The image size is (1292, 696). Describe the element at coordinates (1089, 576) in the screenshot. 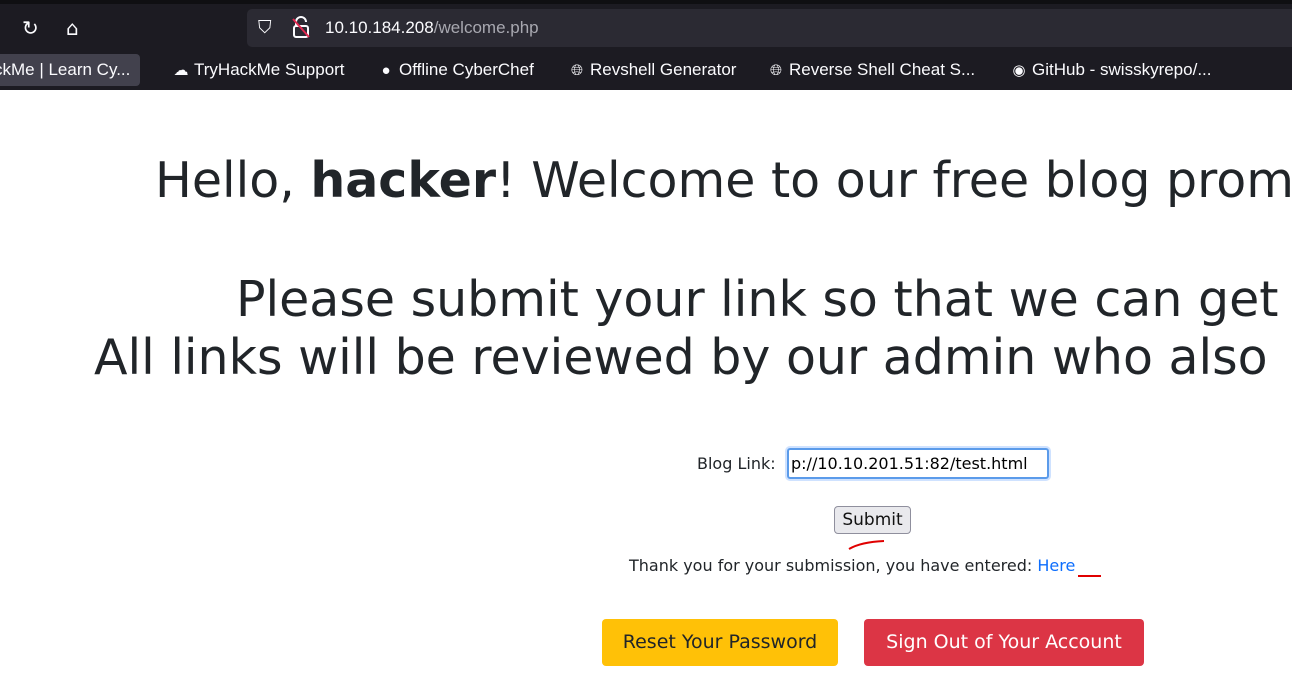

I see `red-annotation-underline` at that location.